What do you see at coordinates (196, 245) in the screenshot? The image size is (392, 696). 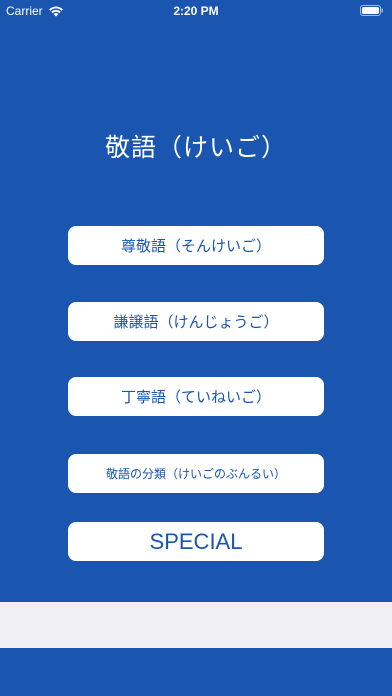 I see `sonkeigo-button: 尊敬語（そんけいご）` at bounding box center [196, 245].